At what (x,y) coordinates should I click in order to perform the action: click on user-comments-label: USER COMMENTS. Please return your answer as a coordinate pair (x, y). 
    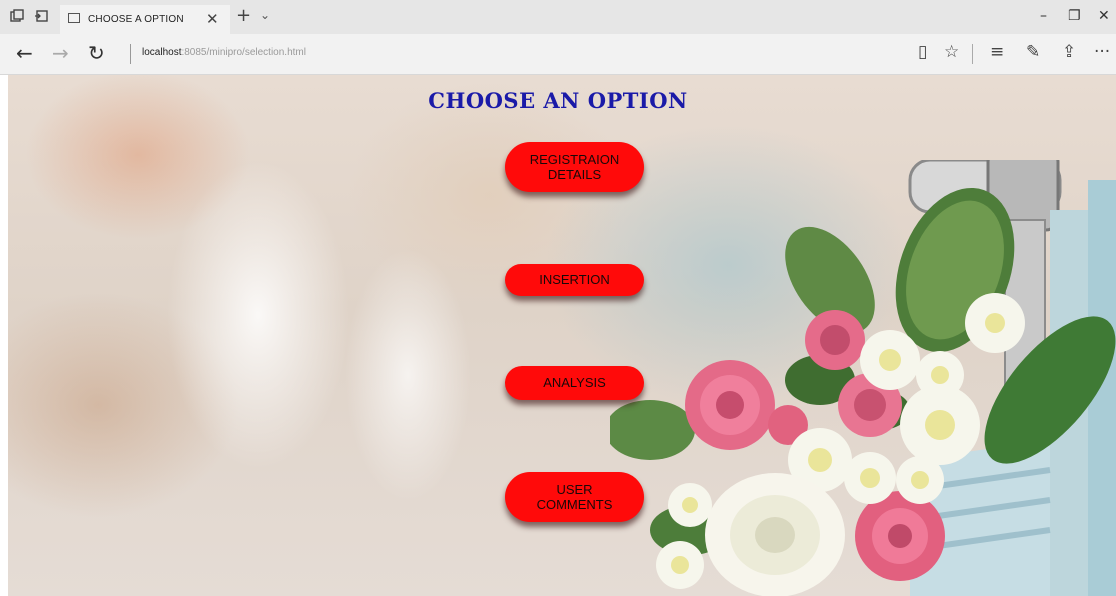
    Looking at the image, I should click on (574, 496).